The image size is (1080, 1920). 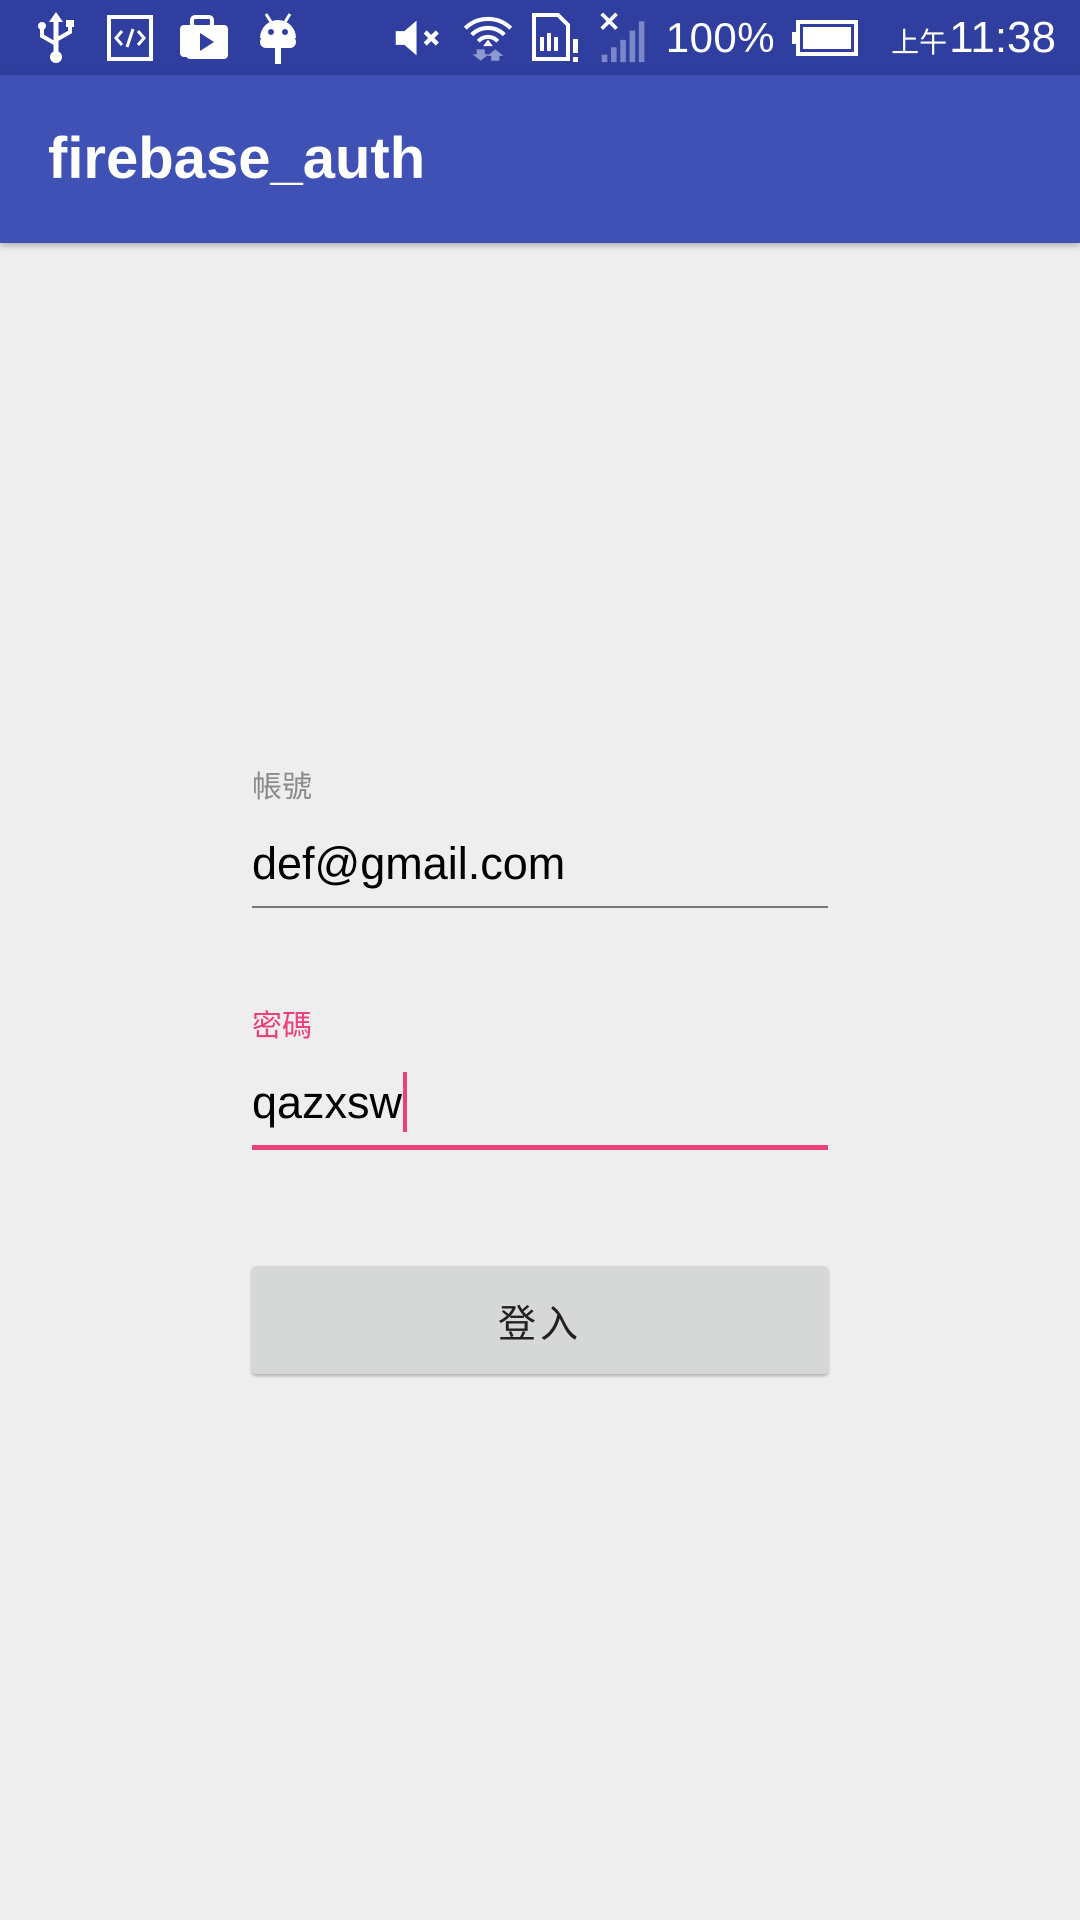 What do you see at coordinates (167, 38) in the screenshot?
I see `status-left-icons` at bounding box center [167, 38].